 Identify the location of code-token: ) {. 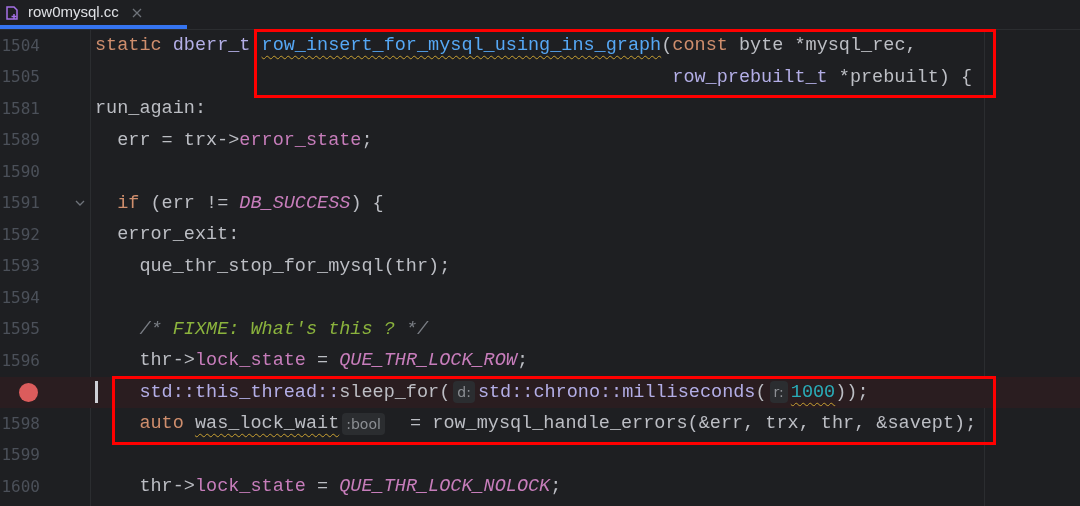
(367, 203).